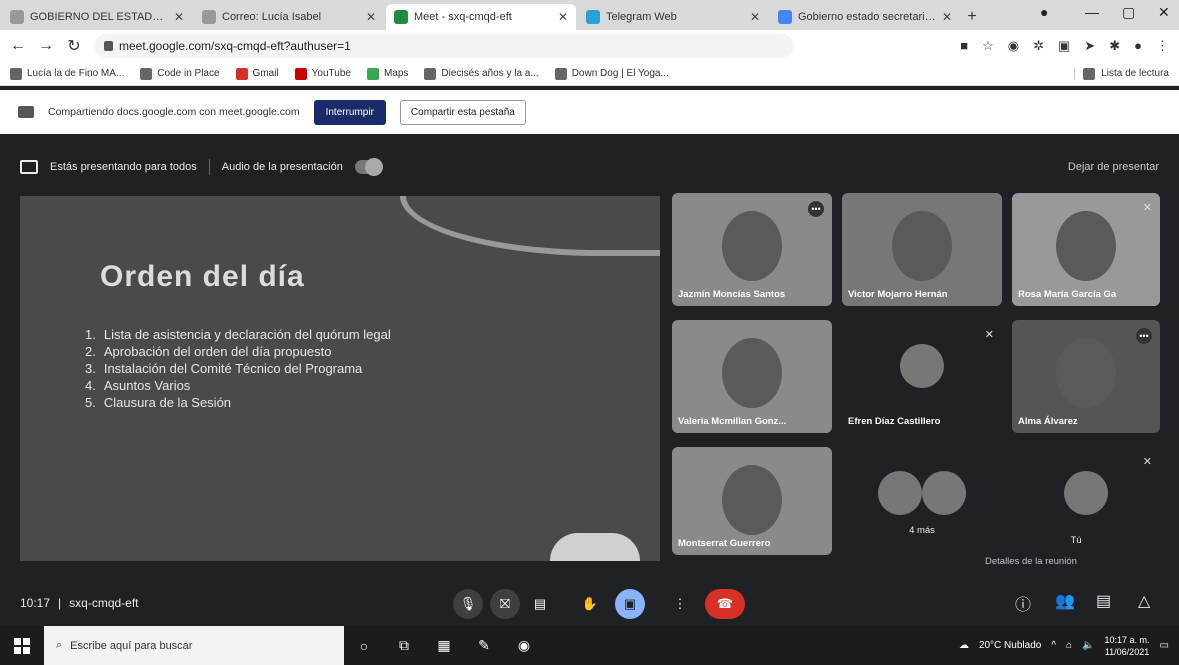 The height and width of the screenshot is (665, 1179). Describe the element at coordinates (300, 73) in the screenshot. I see `youtube-icon` at that location.